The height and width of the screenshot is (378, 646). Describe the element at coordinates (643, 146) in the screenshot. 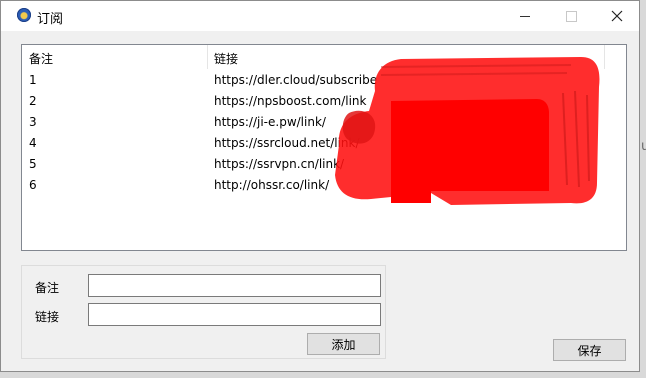

I see `background-text-fragment: u` at that location.